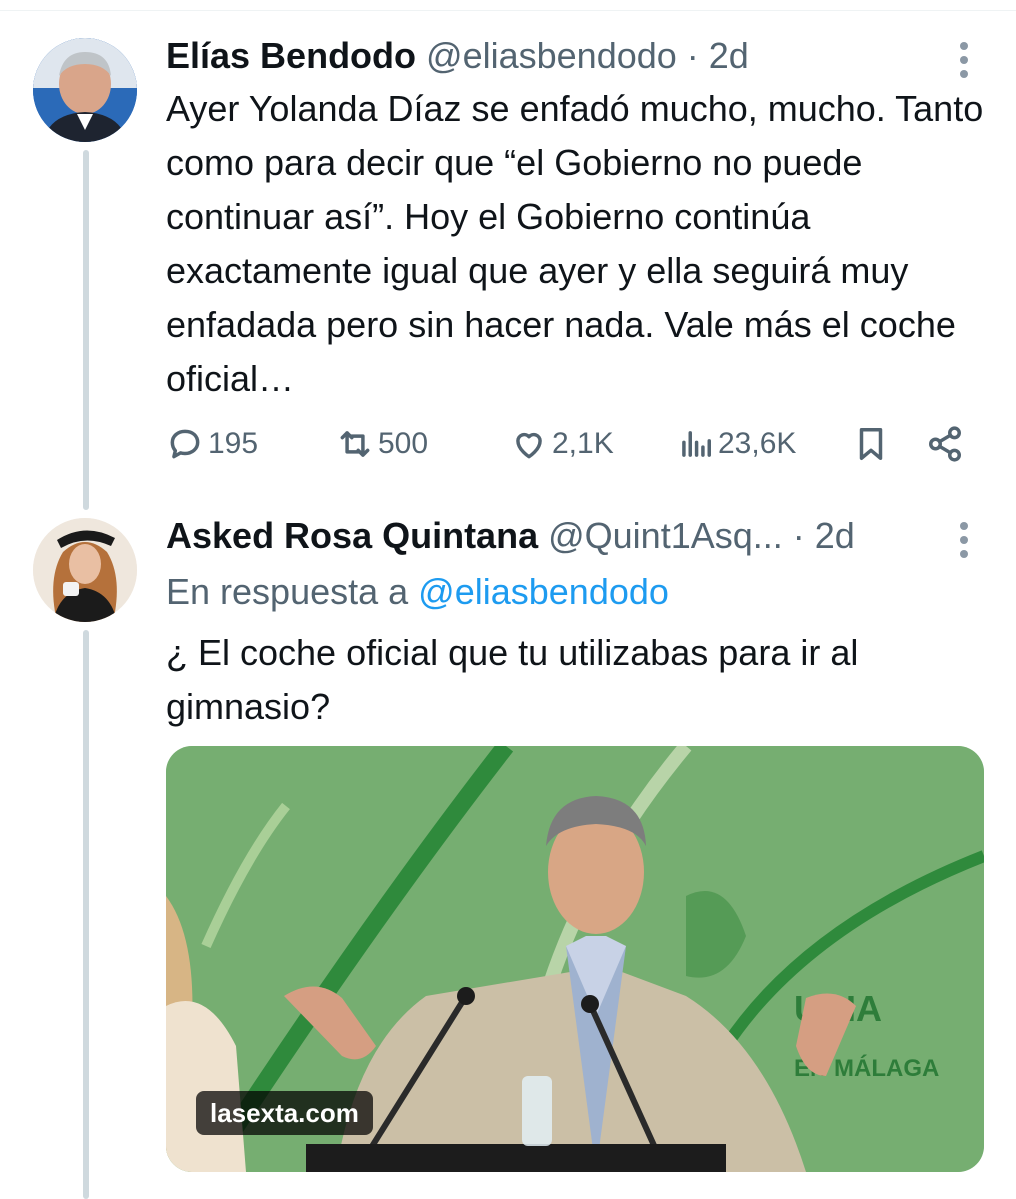  I want to click on reply-button: 195, so click(212, 444).